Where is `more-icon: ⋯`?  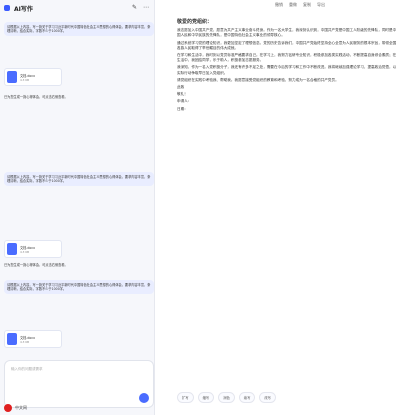 more-icon: ⋯ is located at coordinates (146, 7).